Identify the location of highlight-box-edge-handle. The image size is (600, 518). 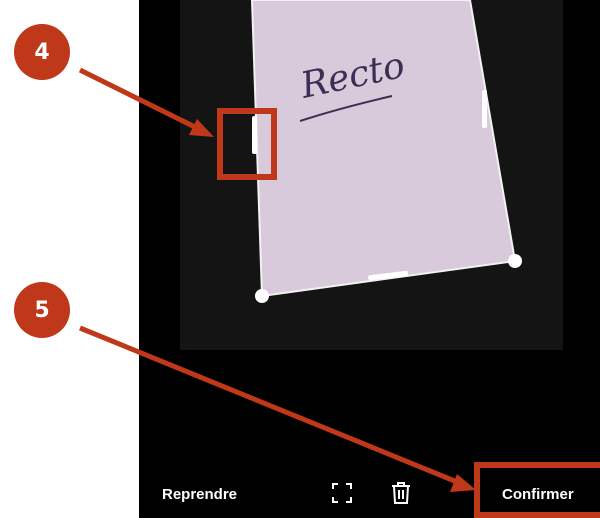
(247, 144).